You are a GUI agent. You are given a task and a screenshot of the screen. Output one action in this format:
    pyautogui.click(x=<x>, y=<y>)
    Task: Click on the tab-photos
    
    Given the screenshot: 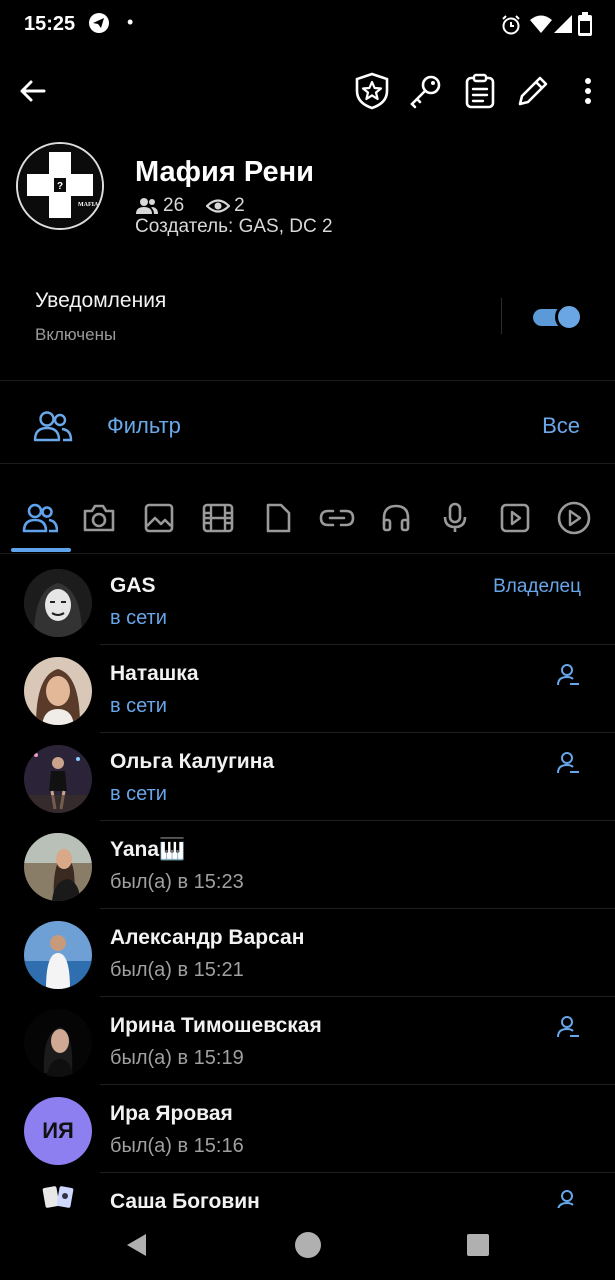 What is the action you would take?
    pyautogui.click(x=99, y=518)
    